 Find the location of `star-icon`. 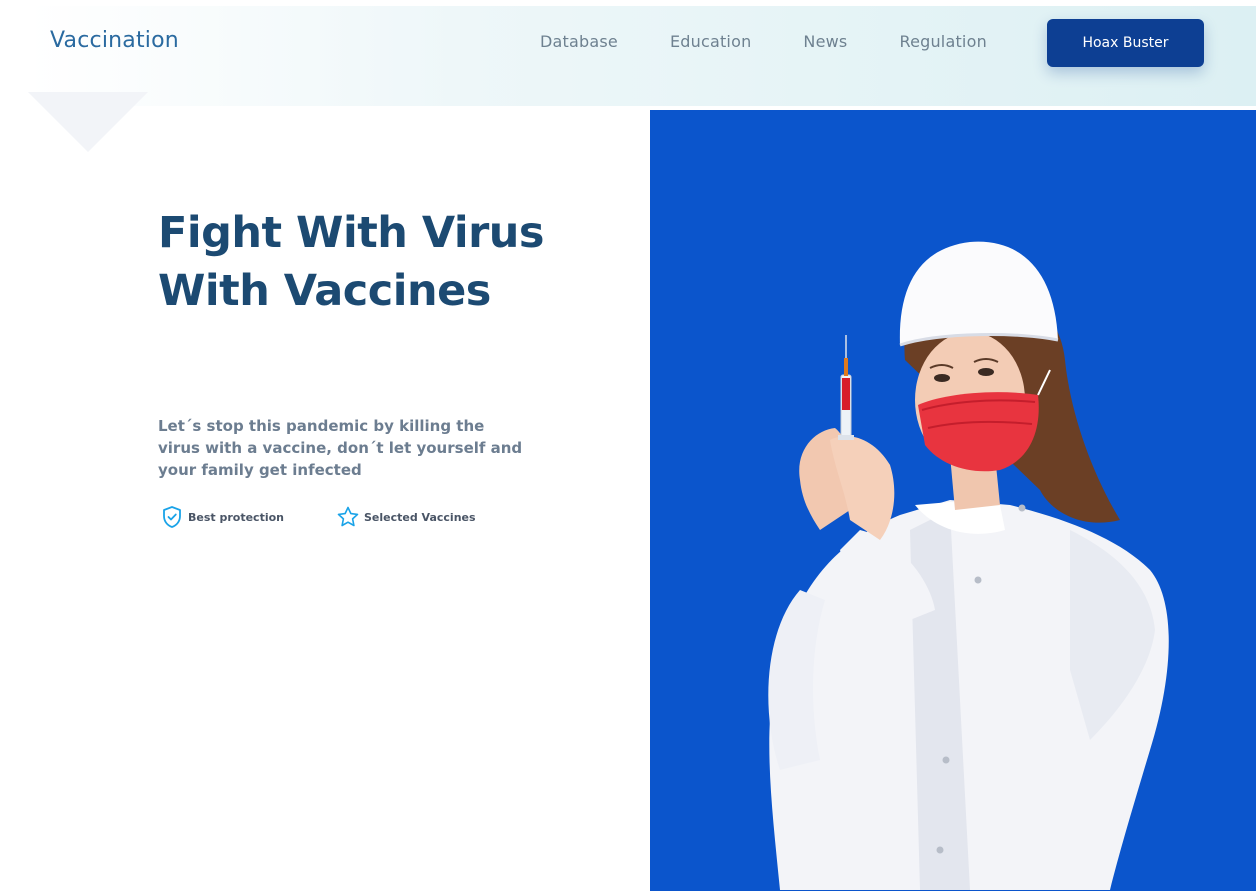

star-icon is located at coordinates (348, 517).